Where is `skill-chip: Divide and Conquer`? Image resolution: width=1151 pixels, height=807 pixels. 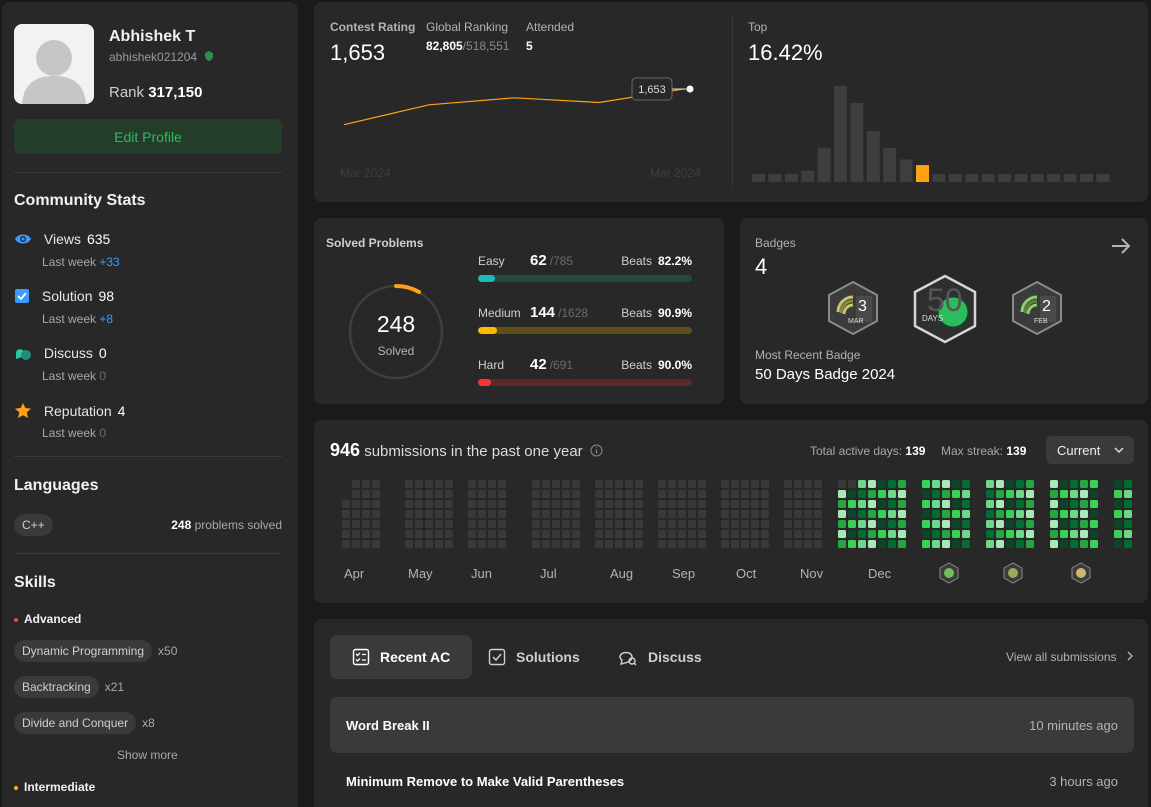 skill-chip: Divide and Conquer is located at coordinates (75, 723).